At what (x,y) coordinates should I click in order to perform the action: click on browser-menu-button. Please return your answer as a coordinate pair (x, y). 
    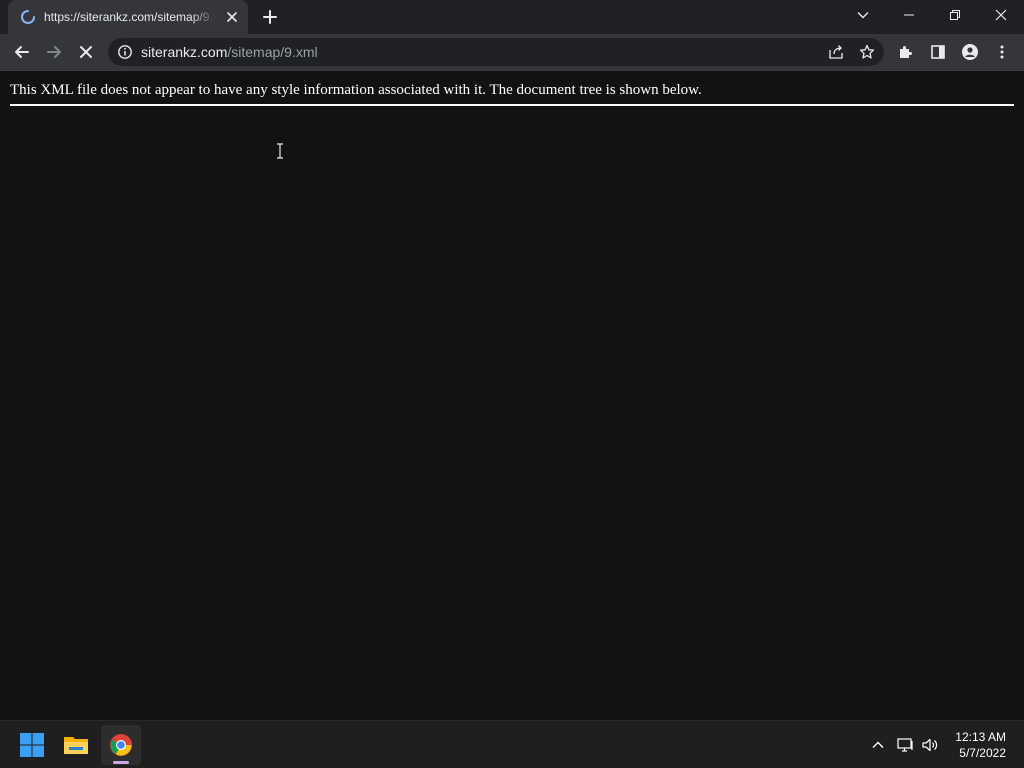
    Looking at the image, I should click on (1002, 52).